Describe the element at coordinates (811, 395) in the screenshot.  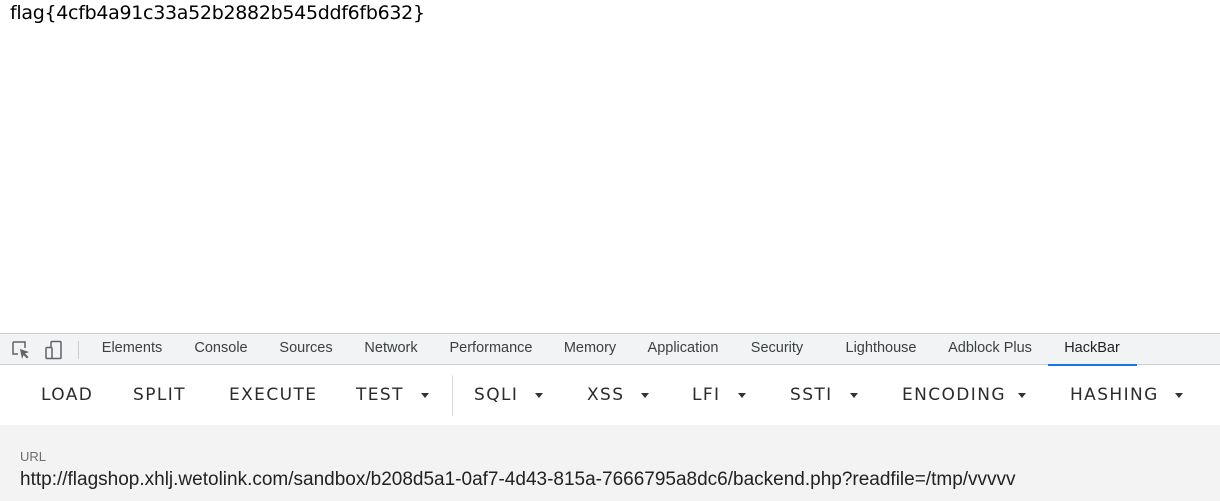
I see `ssti-button: SSTI` at that location.